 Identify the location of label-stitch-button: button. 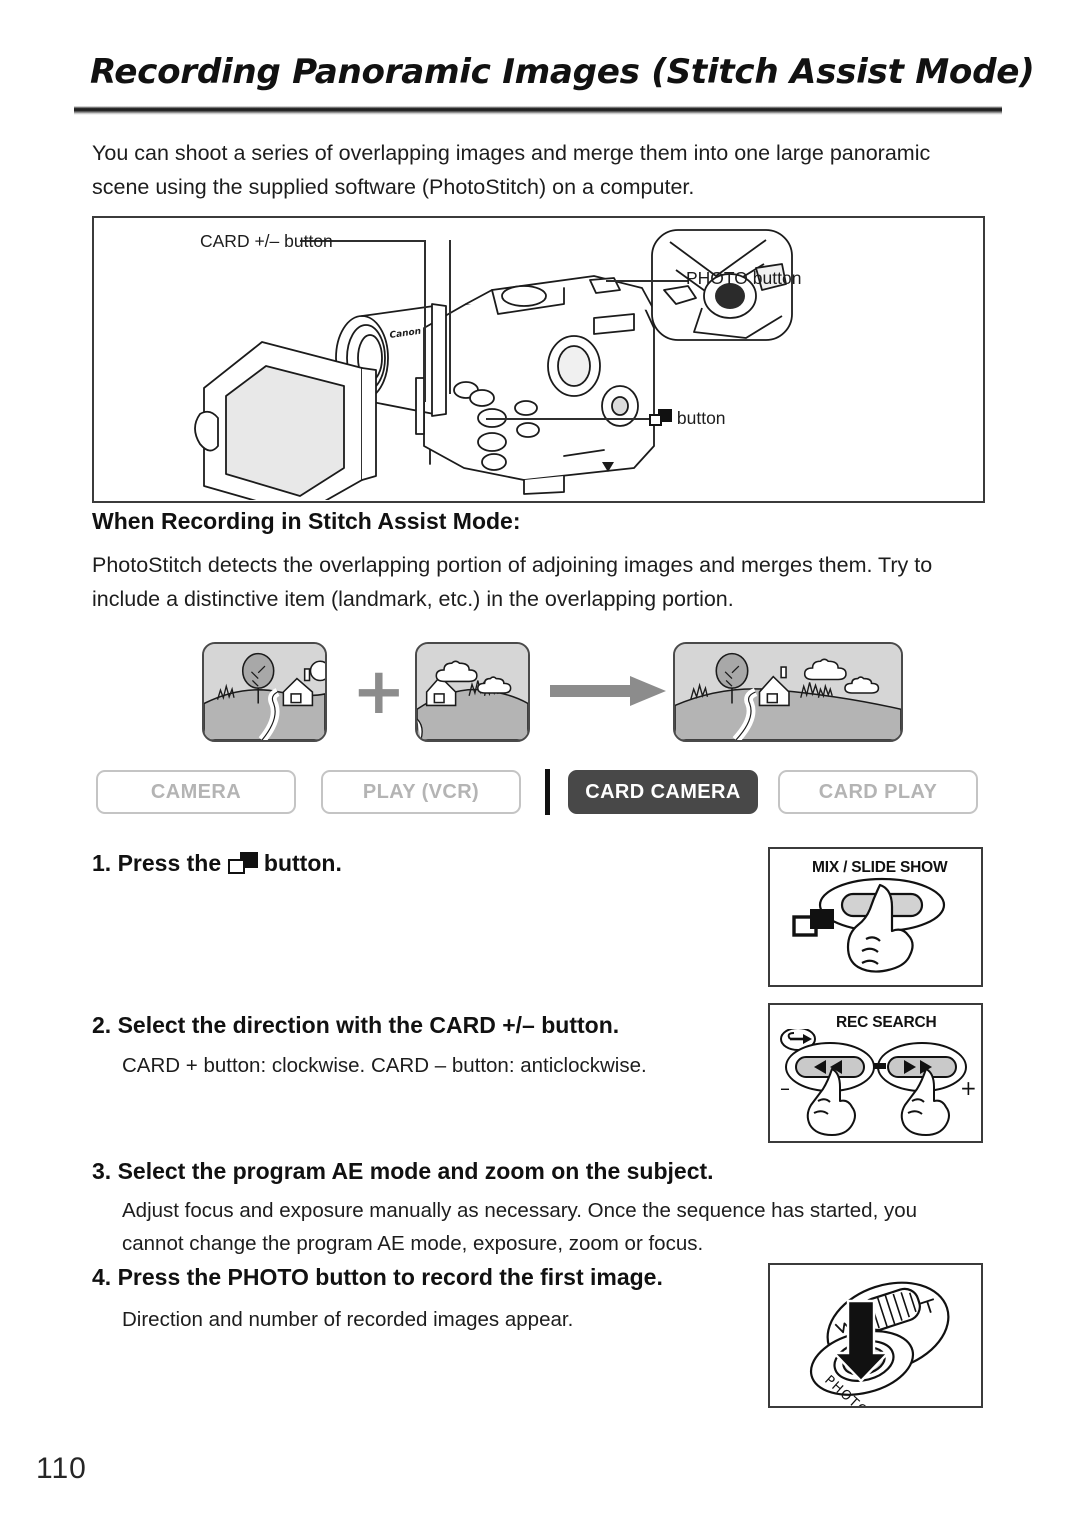
(687, 418).